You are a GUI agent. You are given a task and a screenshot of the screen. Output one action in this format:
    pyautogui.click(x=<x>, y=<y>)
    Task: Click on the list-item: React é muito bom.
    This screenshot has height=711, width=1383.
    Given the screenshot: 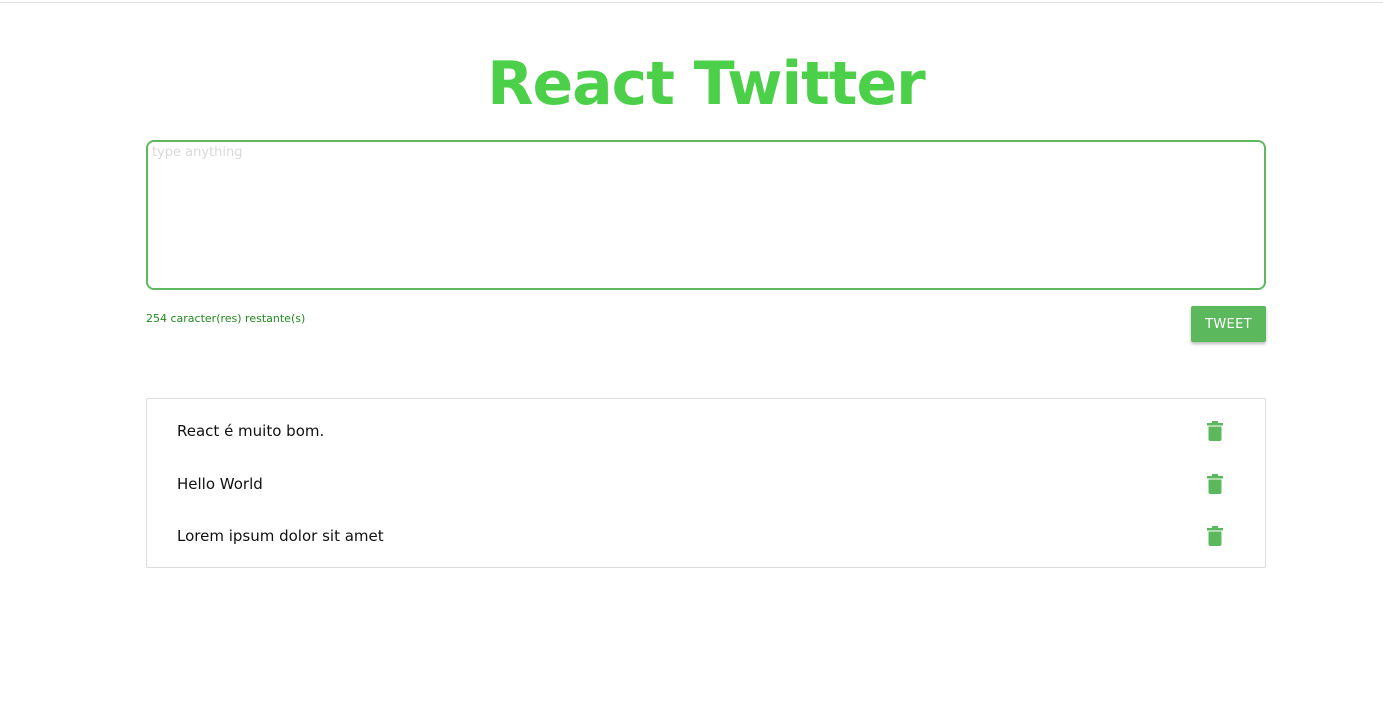 What is the action you would take?
    pyautogui.click(x=706, y=431)
    